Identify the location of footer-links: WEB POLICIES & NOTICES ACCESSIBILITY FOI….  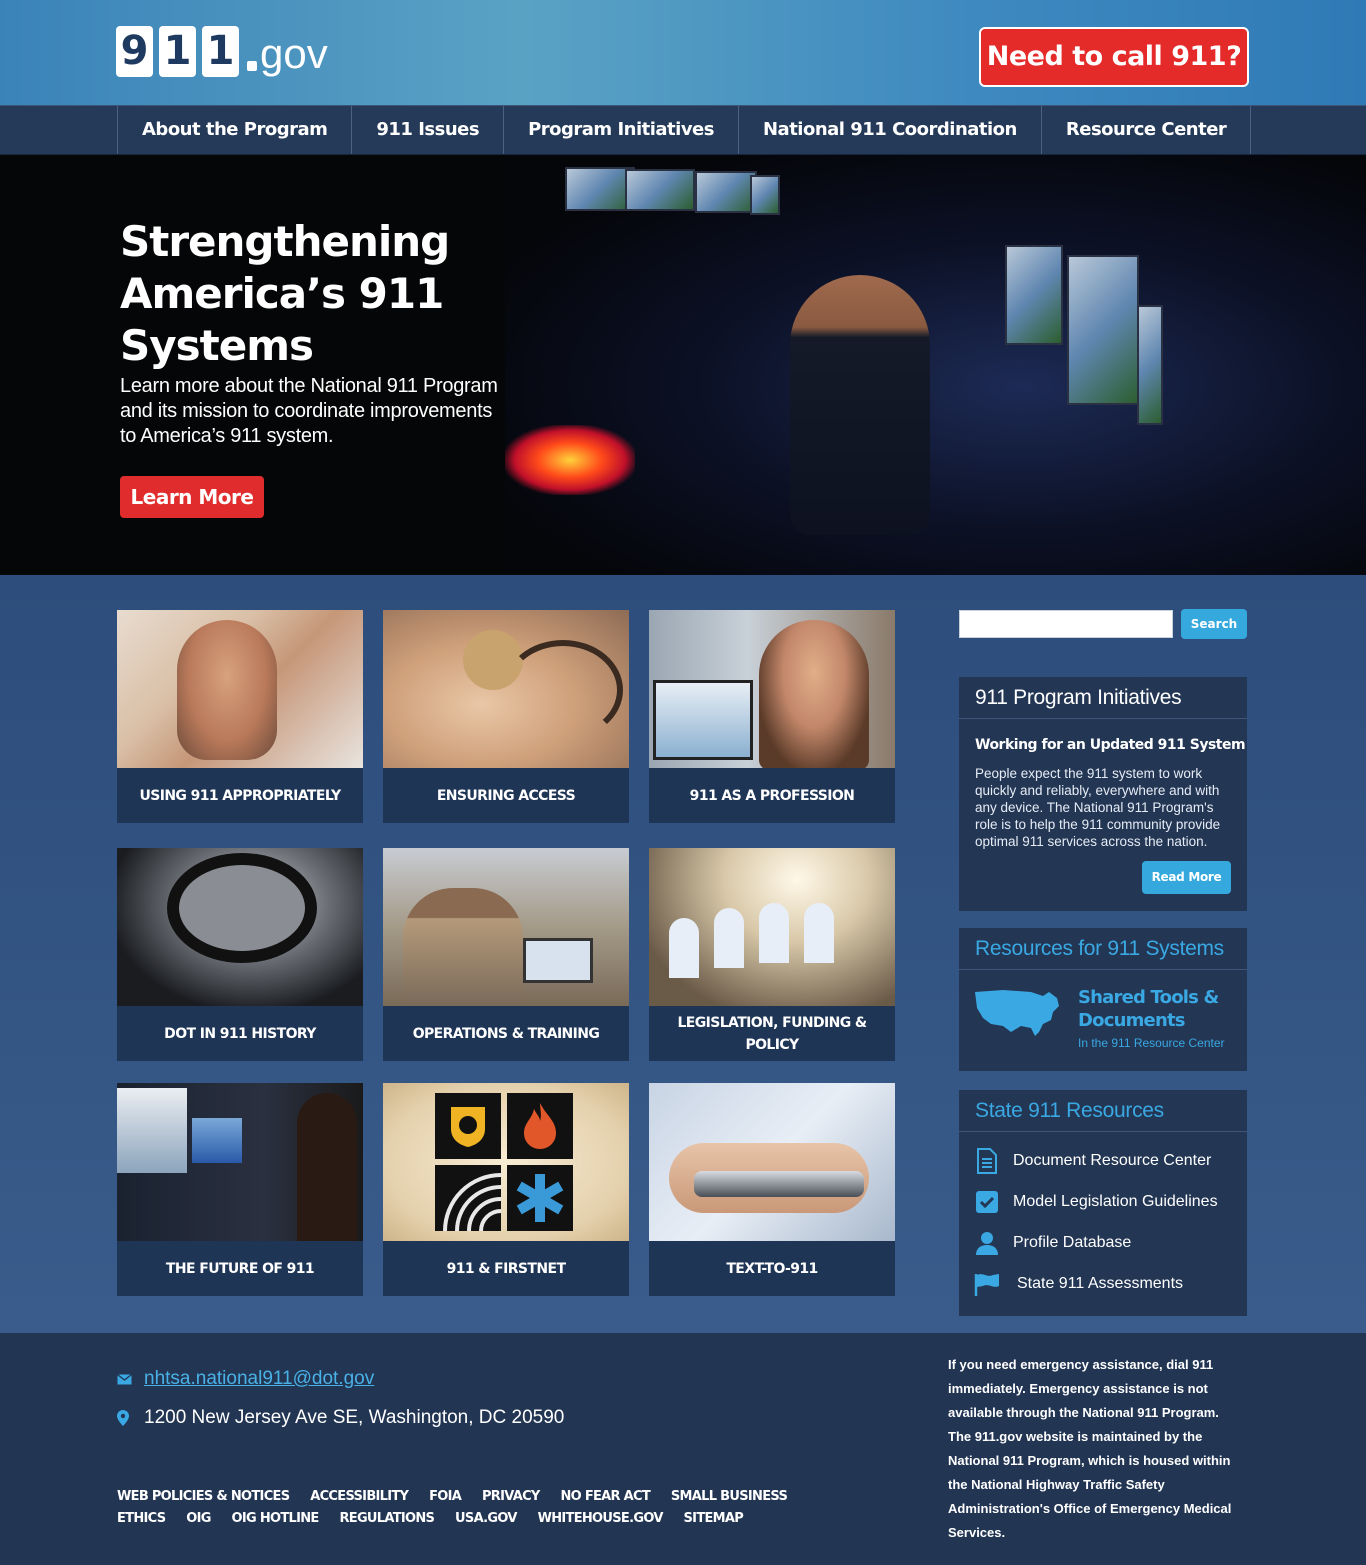
(477, 1508).